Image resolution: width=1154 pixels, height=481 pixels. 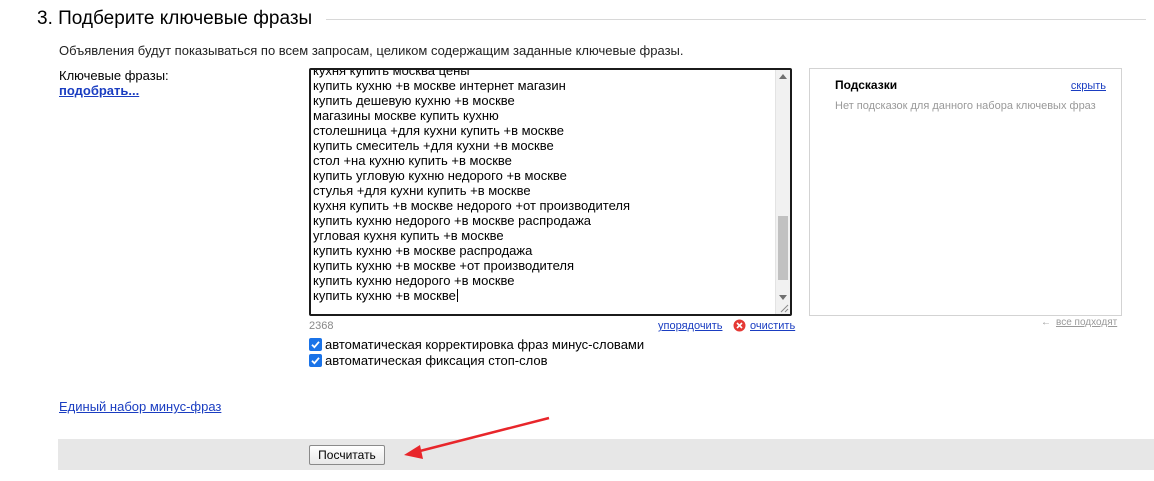 I want to click on keyword-line: магазины москве купить кухню, so click(x=406, y=115).